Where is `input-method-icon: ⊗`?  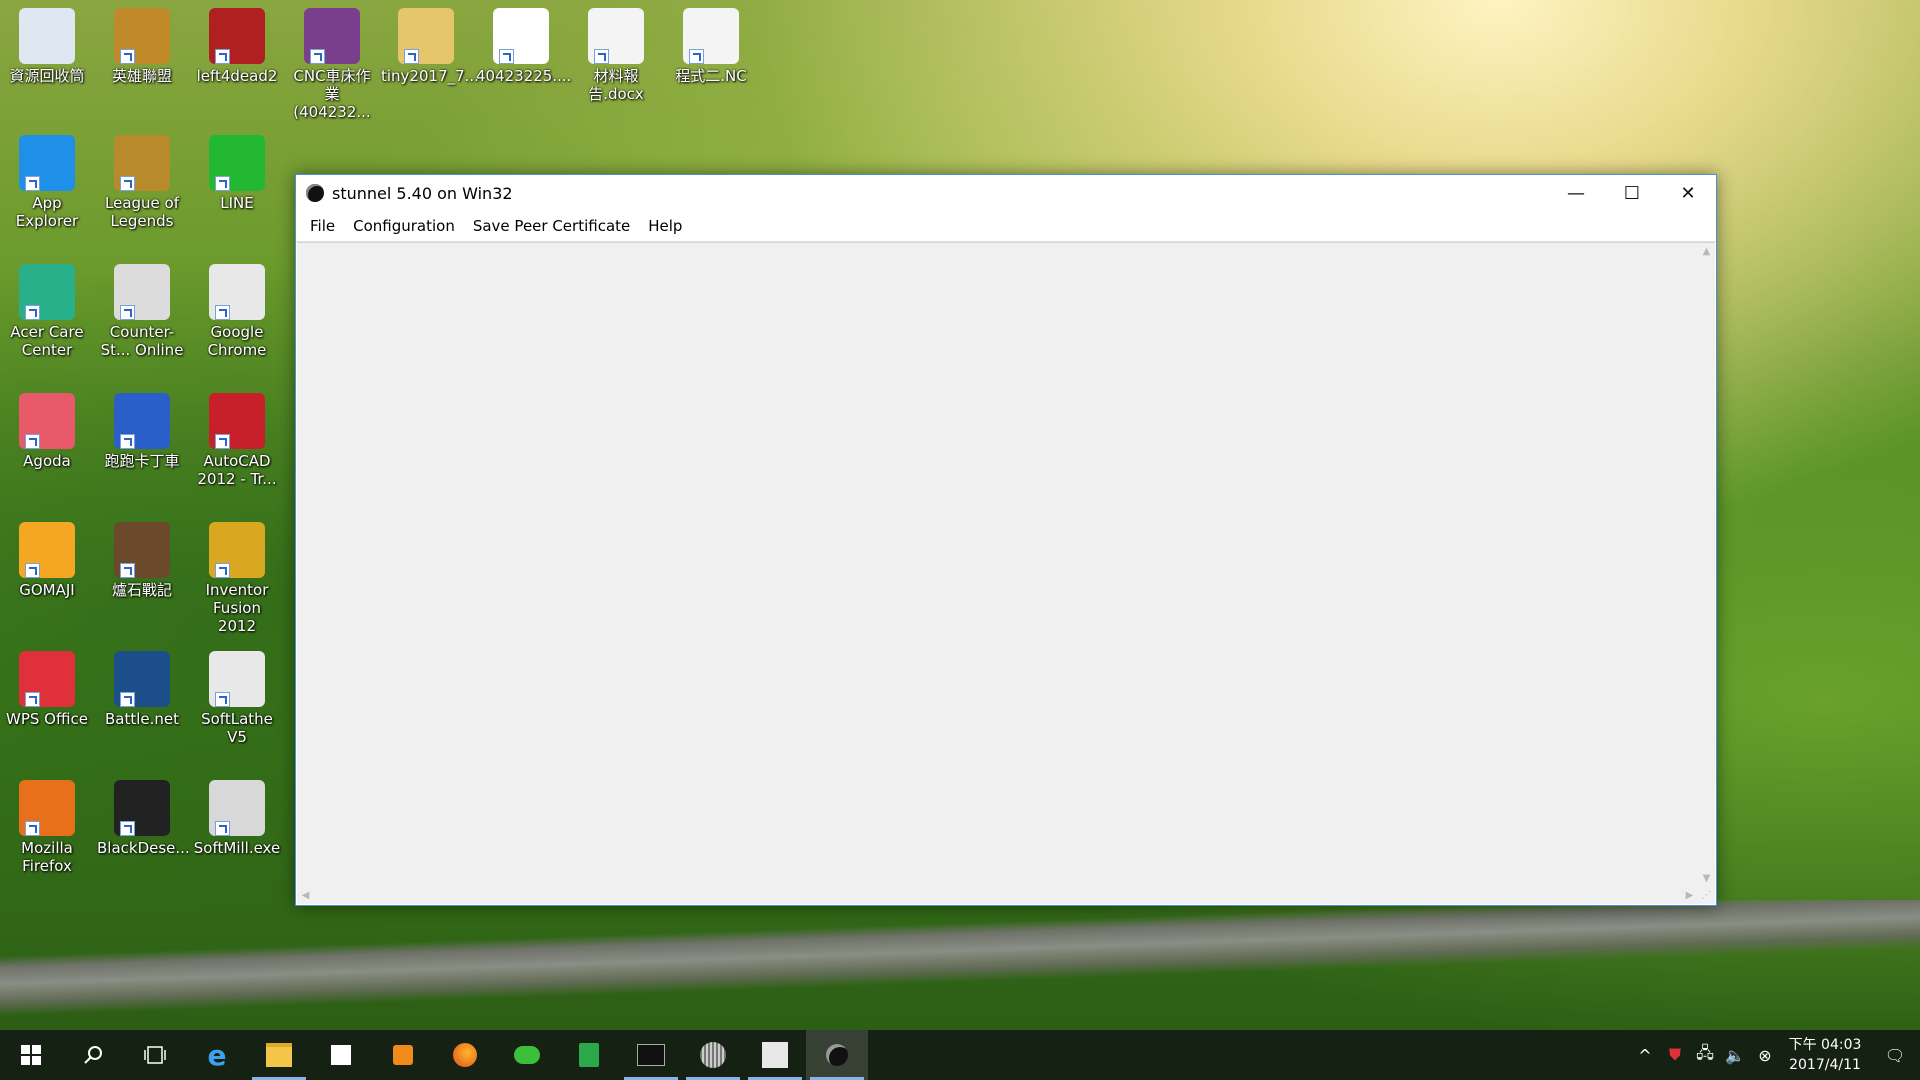
input-method-icon: ⊗ is located at coordinates (1765, 1055).